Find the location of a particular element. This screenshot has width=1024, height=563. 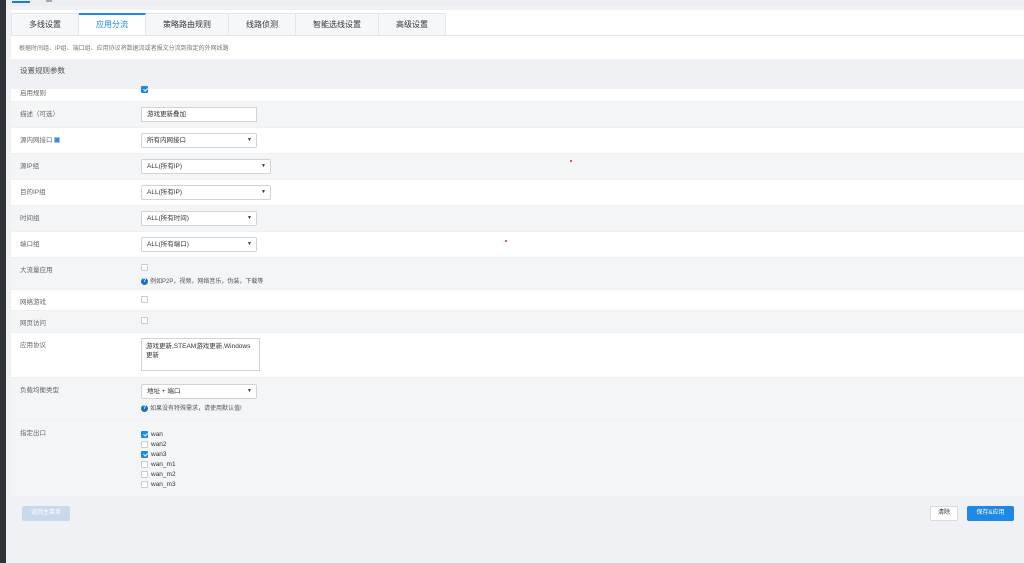

source-interface-select: 所有内网接口 ▼ is located at coordinates (199, 140).